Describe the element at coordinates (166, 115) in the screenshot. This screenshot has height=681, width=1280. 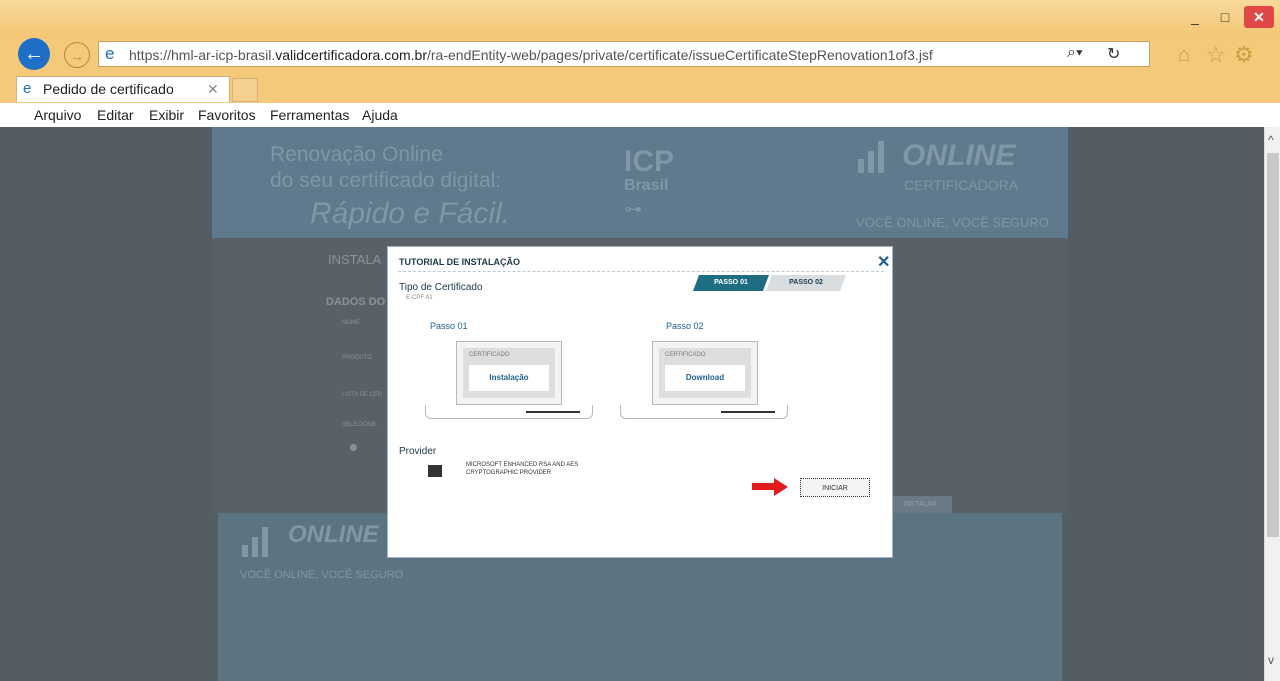
I see `menu-exibir: Exibir` at that location.